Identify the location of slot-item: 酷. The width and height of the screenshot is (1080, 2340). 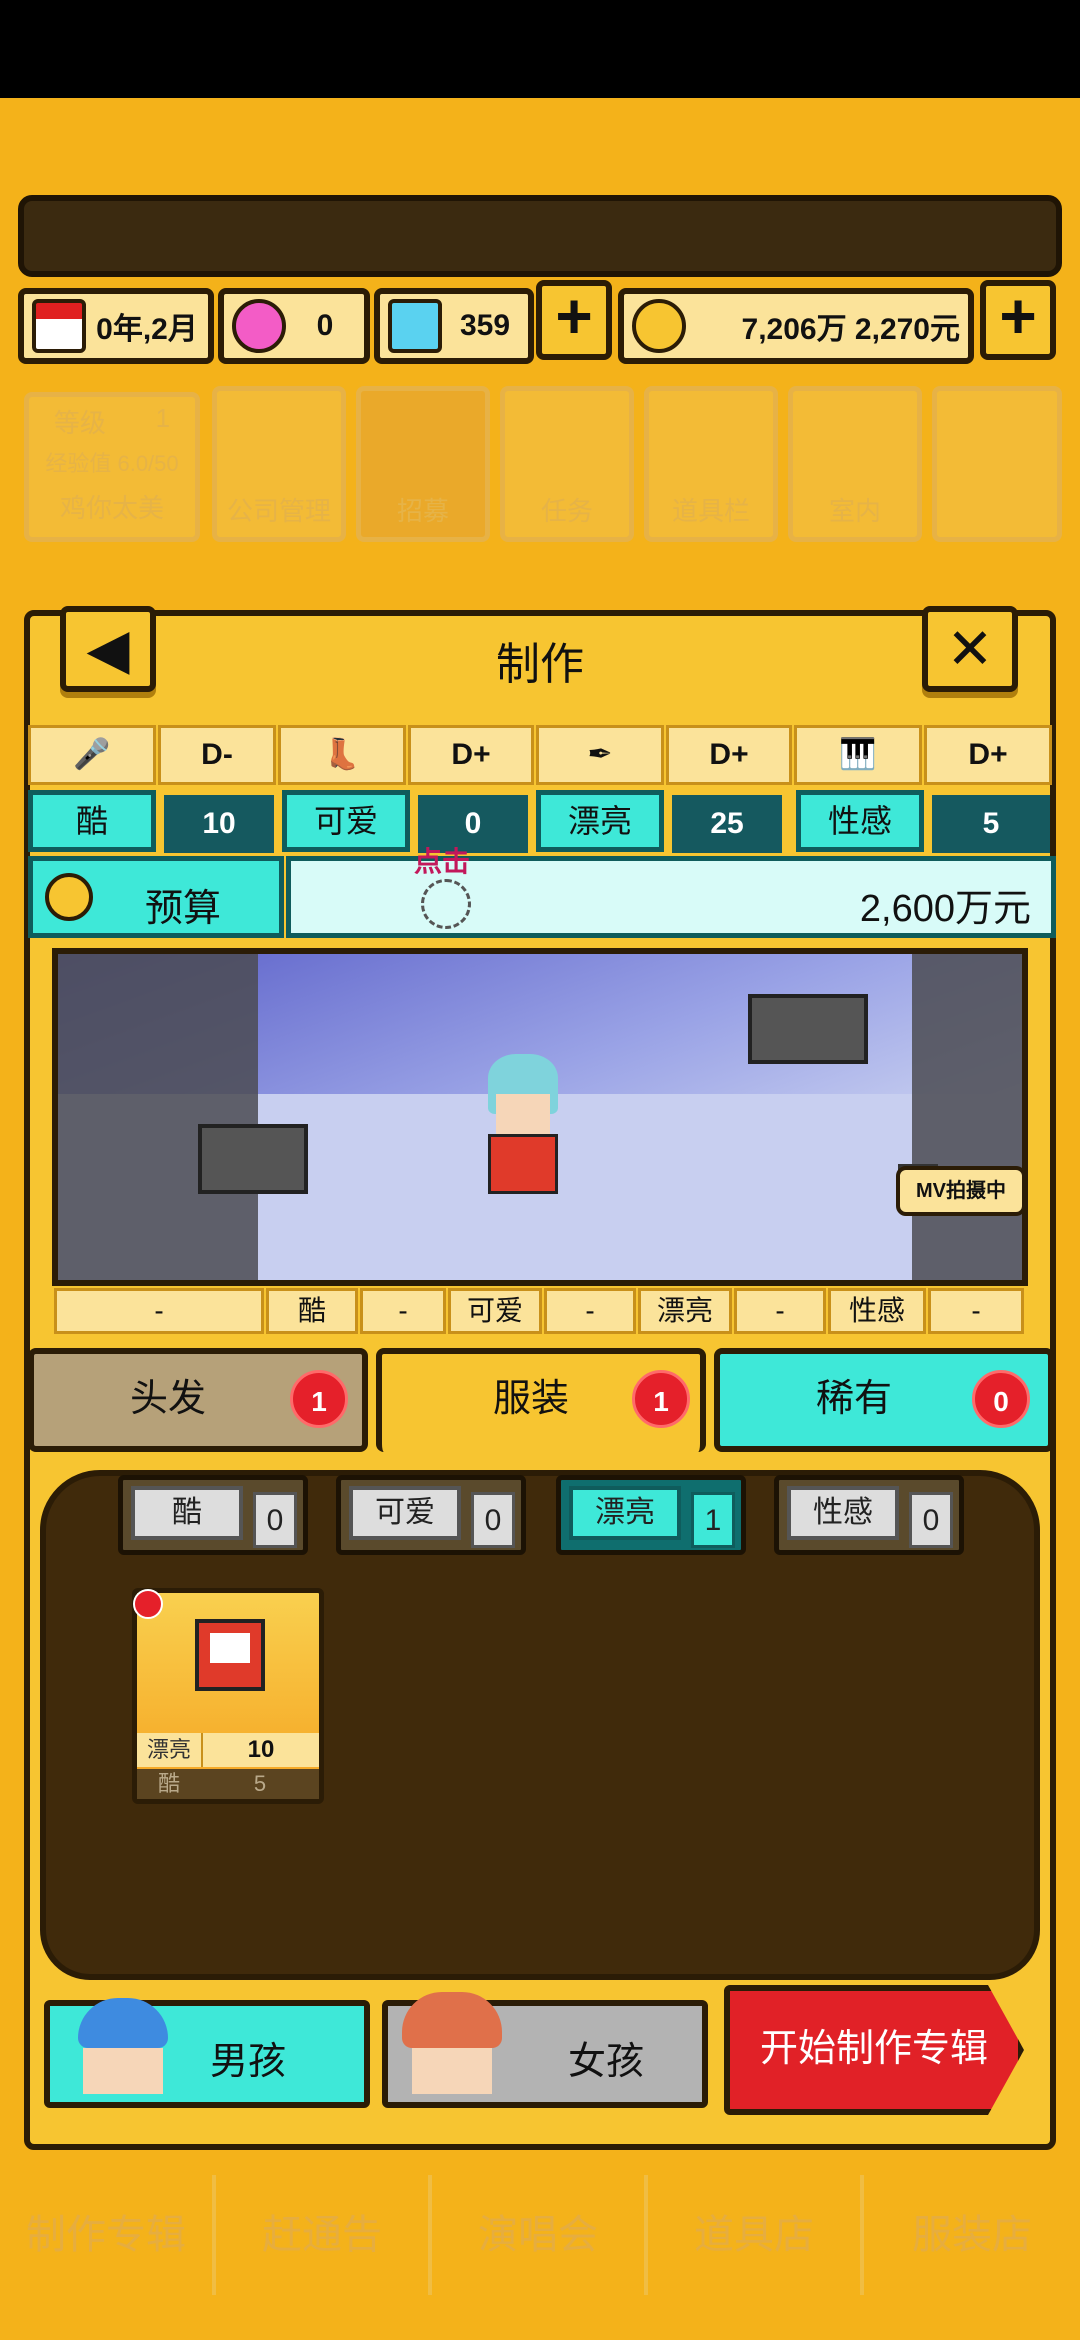
(312, 1311).